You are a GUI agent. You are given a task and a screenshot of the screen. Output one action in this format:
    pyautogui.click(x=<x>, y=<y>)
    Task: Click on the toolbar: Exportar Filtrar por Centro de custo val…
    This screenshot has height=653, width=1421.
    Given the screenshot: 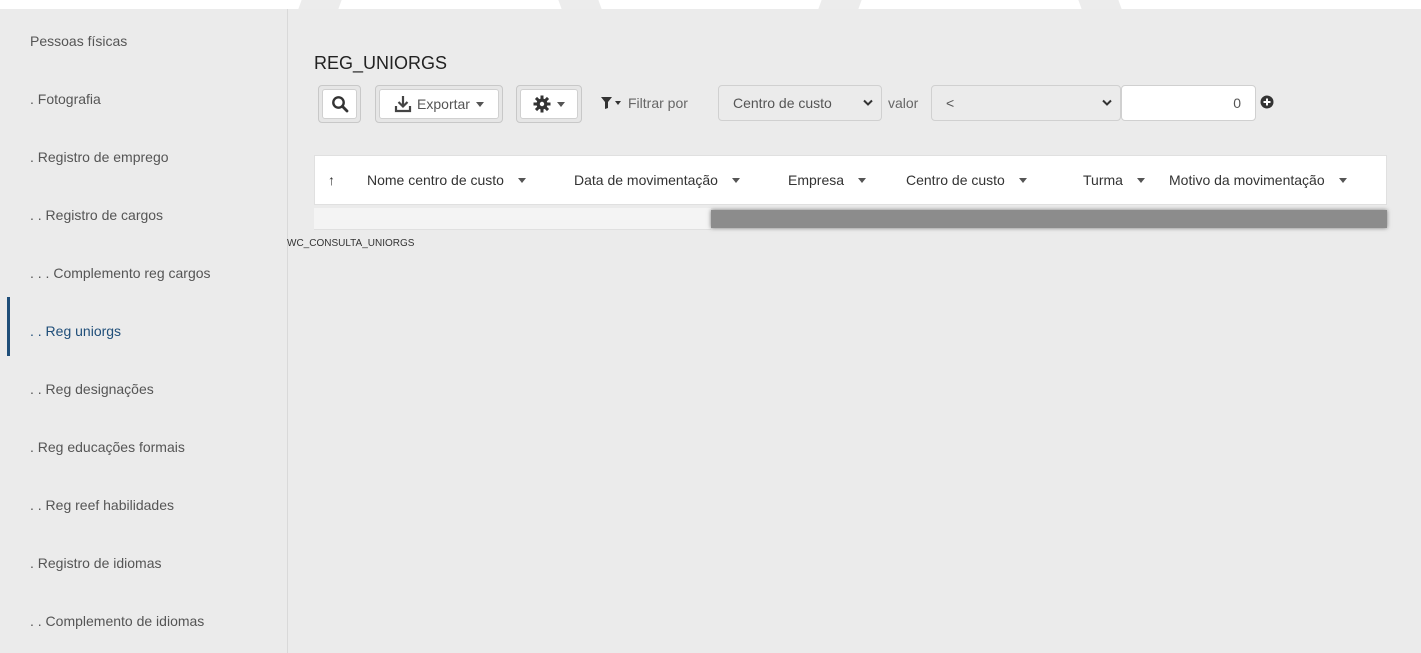 What is the action you would take?
    pyautogui.click(x=868, y=104)
    